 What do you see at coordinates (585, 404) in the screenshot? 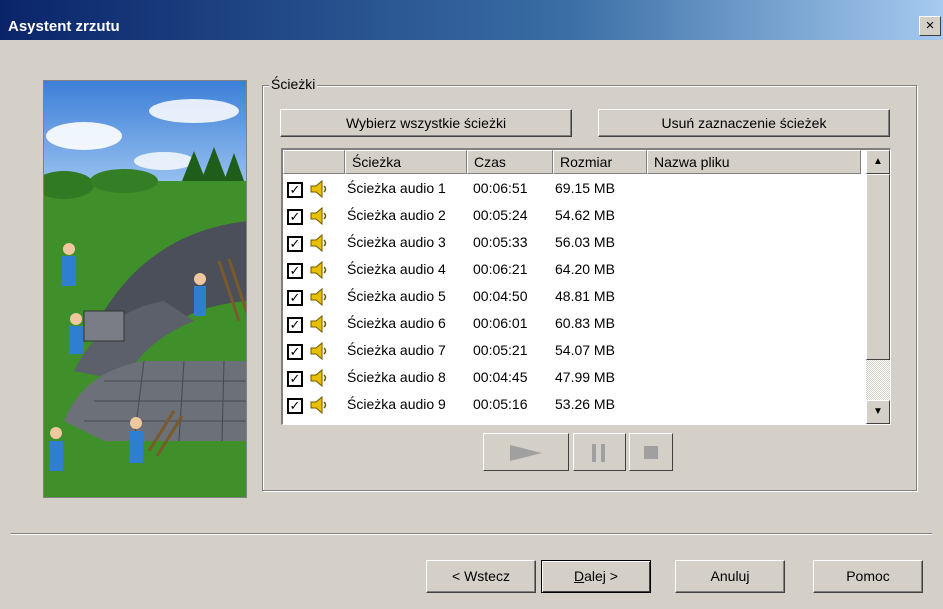
I see `track-size: 53.26 MB` at bounding box center [585, 404].